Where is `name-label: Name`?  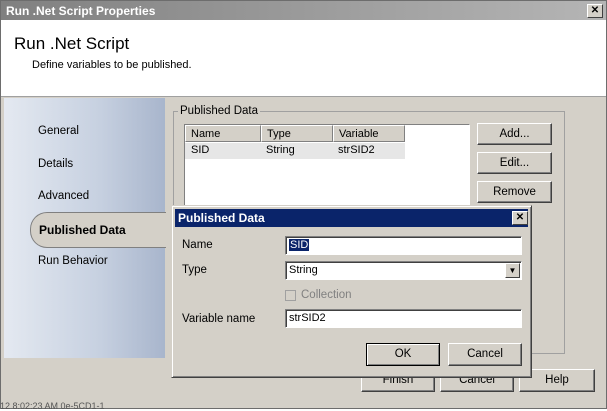 name-label: Name is located at coordinates (197, 245).